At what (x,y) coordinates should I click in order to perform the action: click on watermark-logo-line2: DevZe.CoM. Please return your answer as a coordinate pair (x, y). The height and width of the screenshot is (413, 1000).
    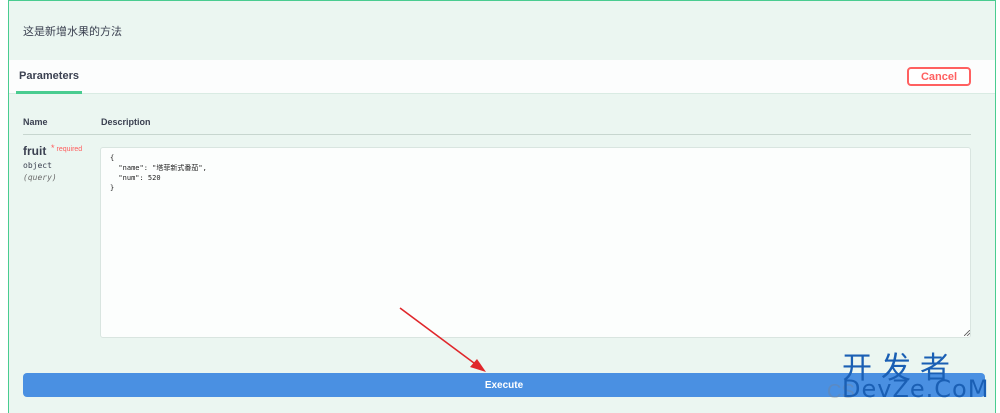
    Looking at the image, I should click on (916, 389).